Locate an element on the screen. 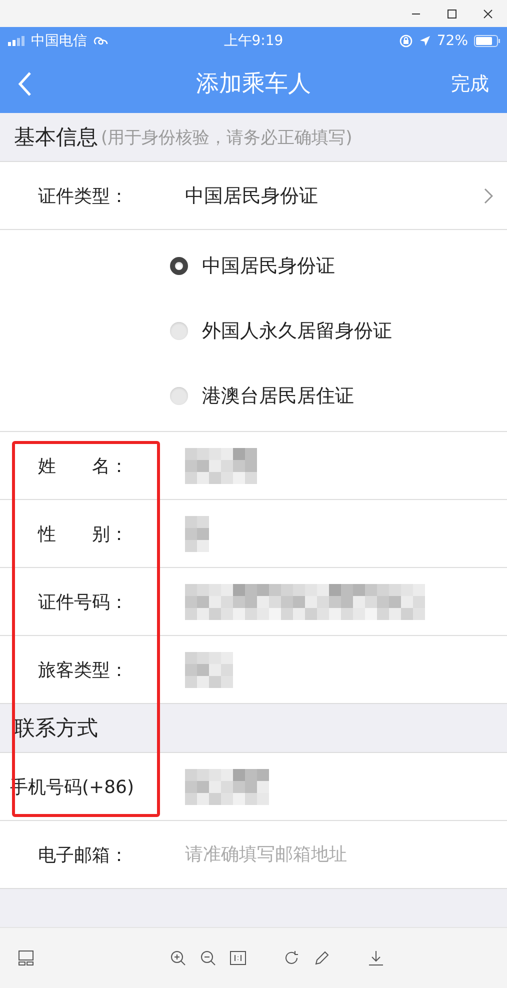 This screenshot has height=988, width=507. option-label: 外国人永久居留身份证 is located at coordinates (297, 331).